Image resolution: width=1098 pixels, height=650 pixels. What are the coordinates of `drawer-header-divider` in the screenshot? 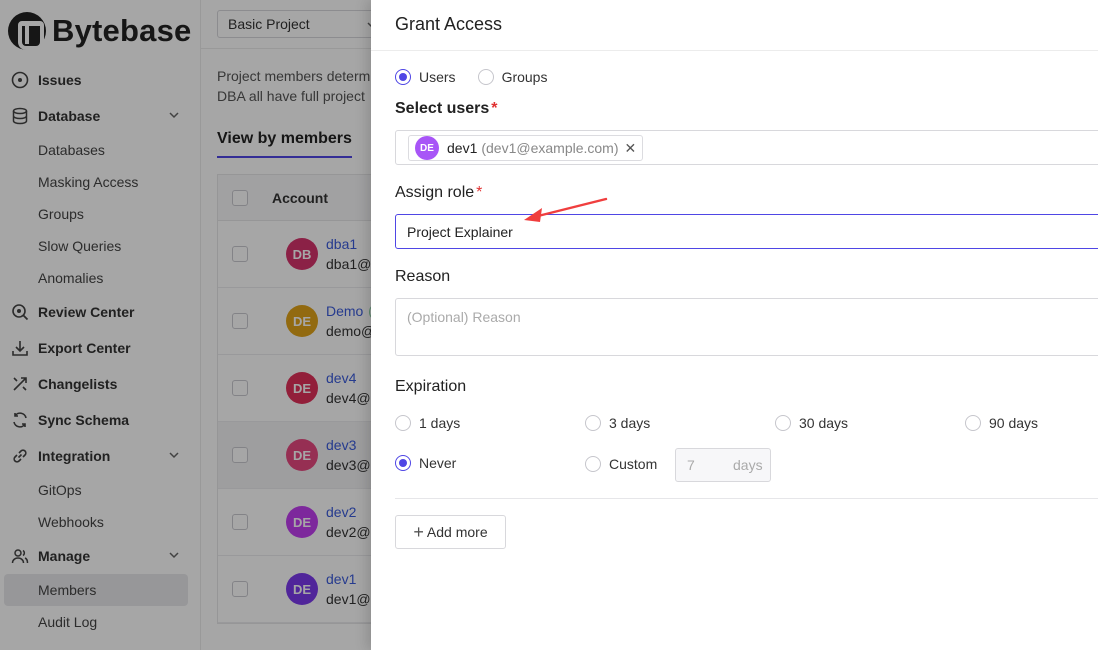 It's located at (734, 50).